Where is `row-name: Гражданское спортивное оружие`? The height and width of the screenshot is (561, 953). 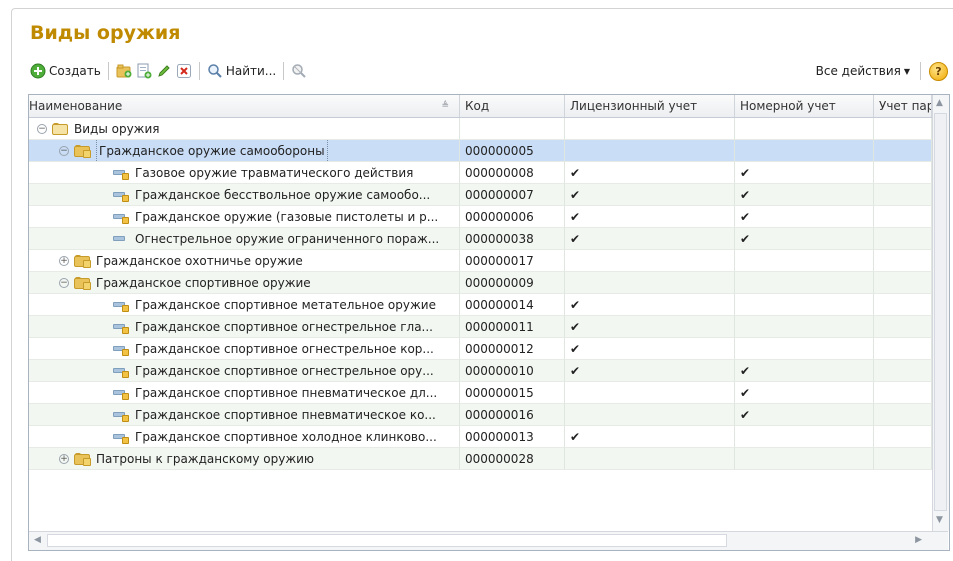
row-name: Гражданское спортивное оружие is located at coordinates (203, 282).